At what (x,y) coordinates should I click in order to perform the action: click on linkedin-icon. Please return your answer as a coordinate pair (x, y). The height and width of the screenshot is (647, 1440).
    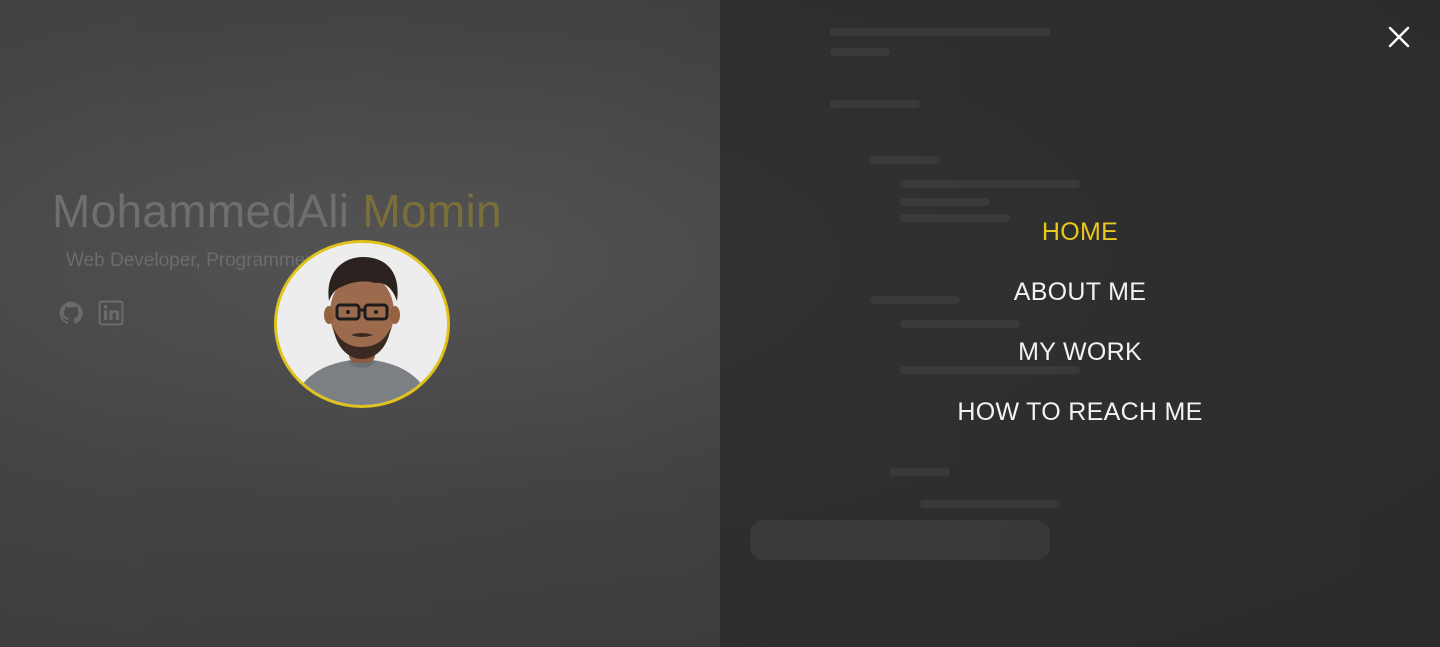
    Looking at the image, I should click on (111, 313).